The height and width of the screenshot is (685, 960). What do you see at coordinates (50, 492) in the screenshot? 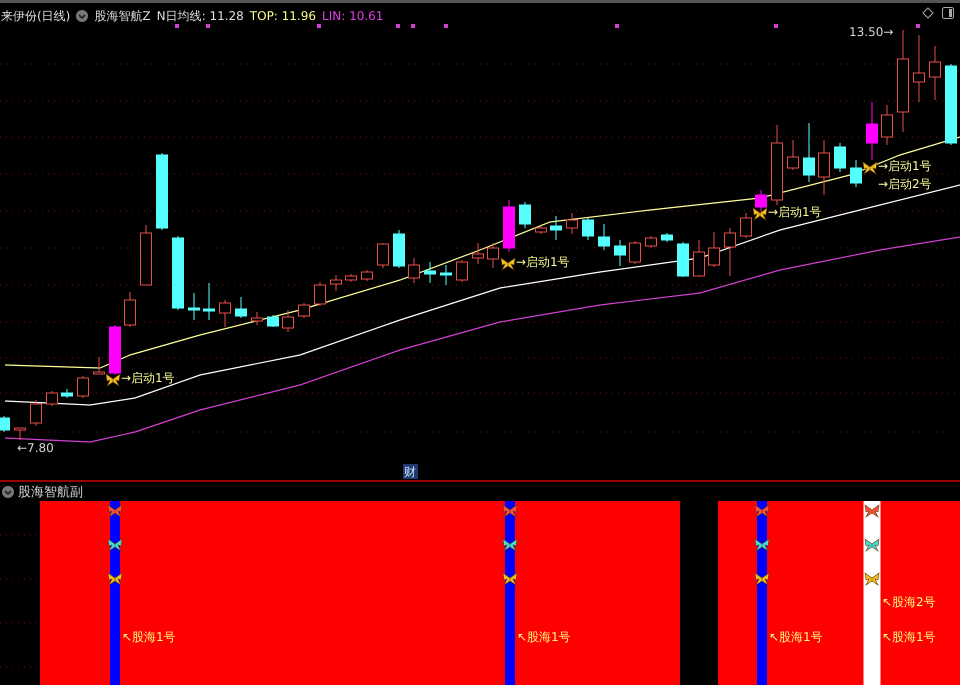
I see `pane-title: 股海智航副` at bounding box center [50, 492].